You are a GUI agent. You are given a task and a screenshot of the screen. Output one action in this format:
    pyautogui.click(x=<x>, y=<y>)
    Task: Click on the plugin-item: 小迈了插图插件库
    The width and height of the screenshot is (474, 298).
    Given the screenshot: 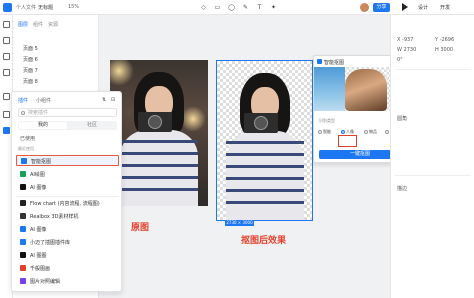 What is the action you would take?
    pyautogui.click(x=67, y=242)
    